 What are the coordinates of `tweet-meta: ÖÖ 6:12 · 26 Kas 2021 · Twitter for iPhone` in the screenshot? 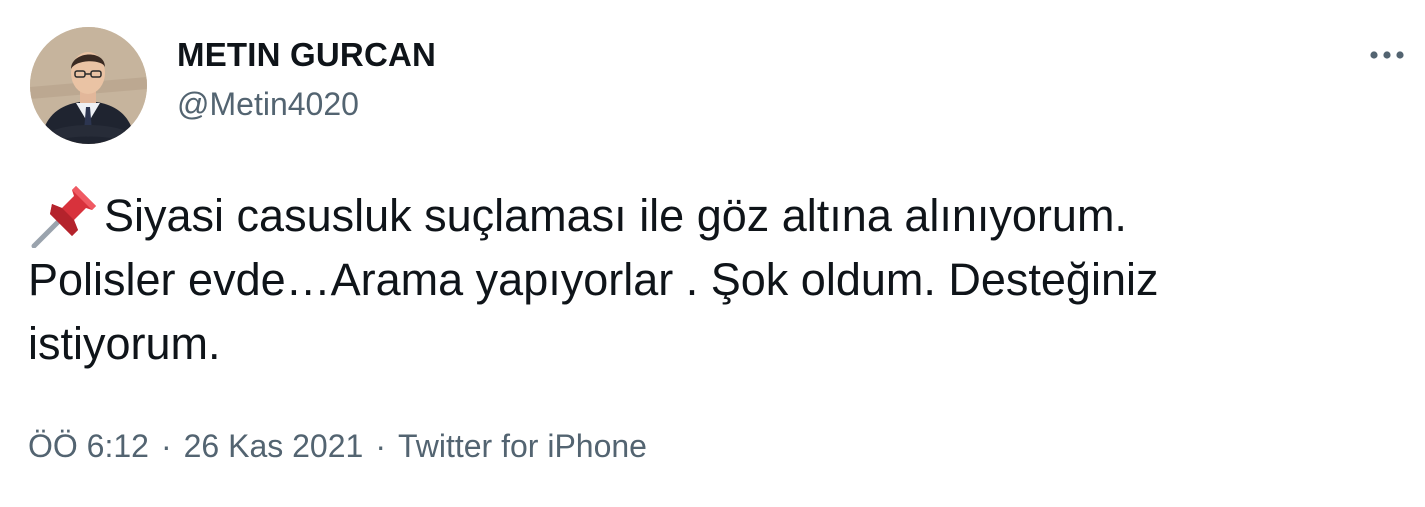 It's located at (337, 446).